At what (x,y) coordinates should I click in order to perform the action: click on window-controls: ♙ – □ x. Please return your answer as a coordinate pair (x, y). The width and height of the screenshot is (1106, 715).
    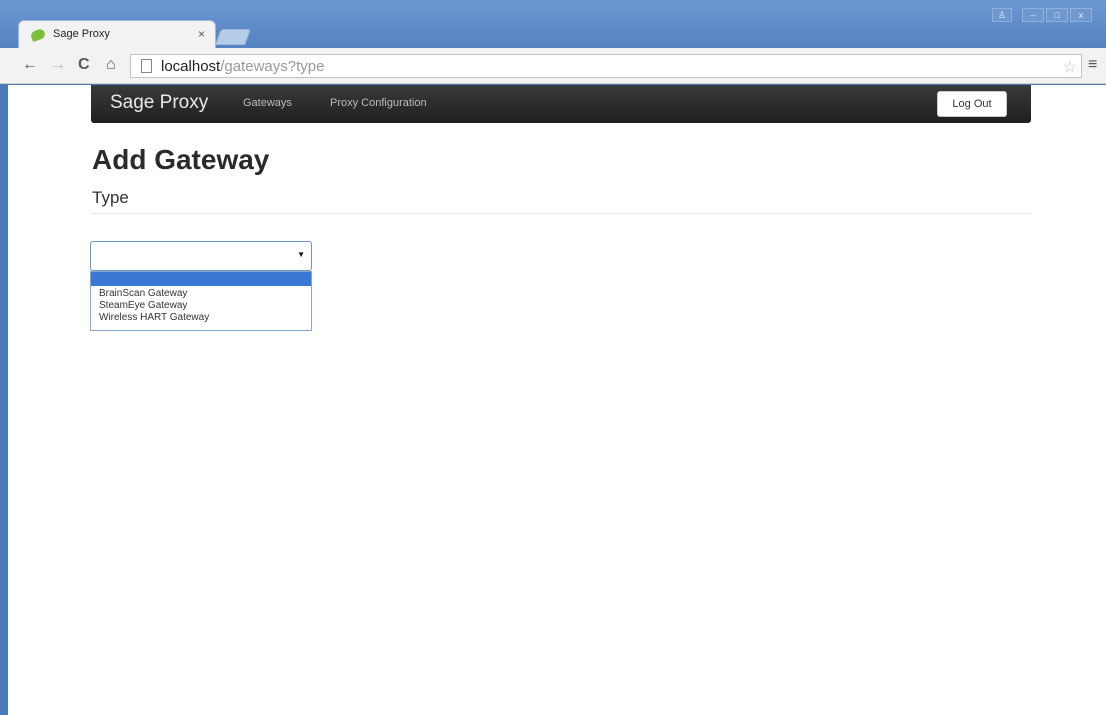
    Looking at the image, I should click on (1042, 15).